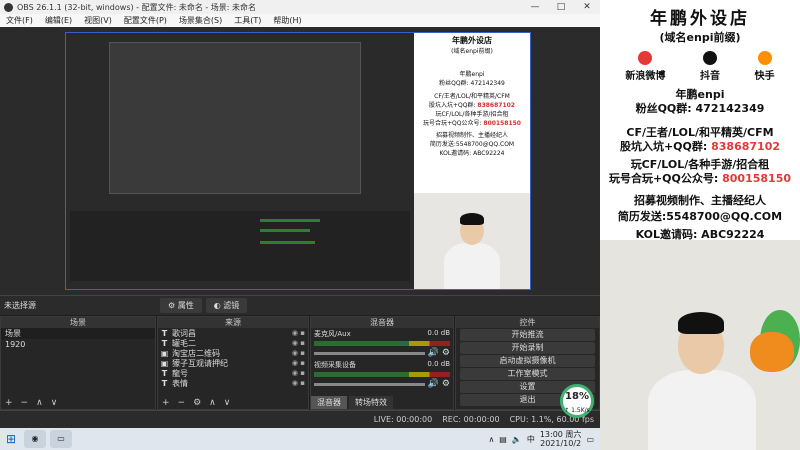  Describe the element at coordinates (181, 305) in the screenshot. I see `properties-button: ⚙ 属性` at that location.